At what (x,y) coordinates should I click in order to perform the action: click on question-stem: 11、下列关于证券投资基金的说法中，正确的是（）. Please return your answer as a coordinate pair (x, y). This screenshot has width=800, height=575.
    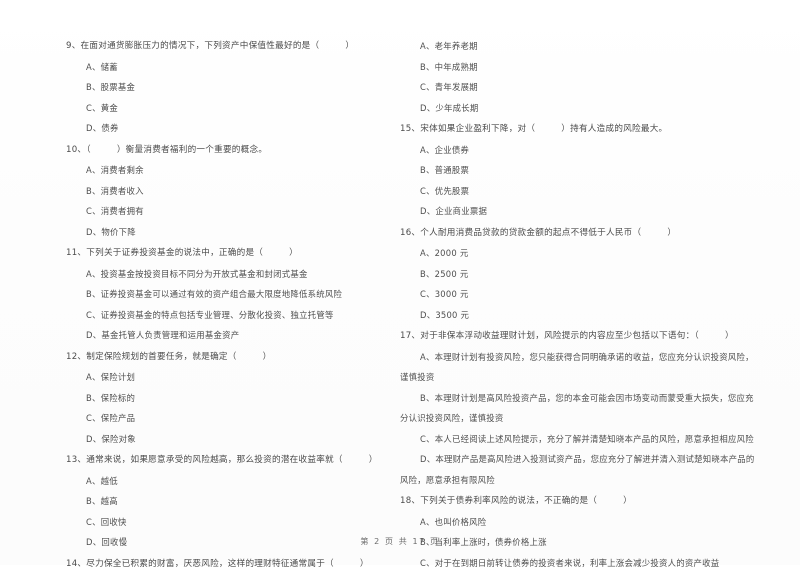
    Looking at the image, I should click on (182, 253).